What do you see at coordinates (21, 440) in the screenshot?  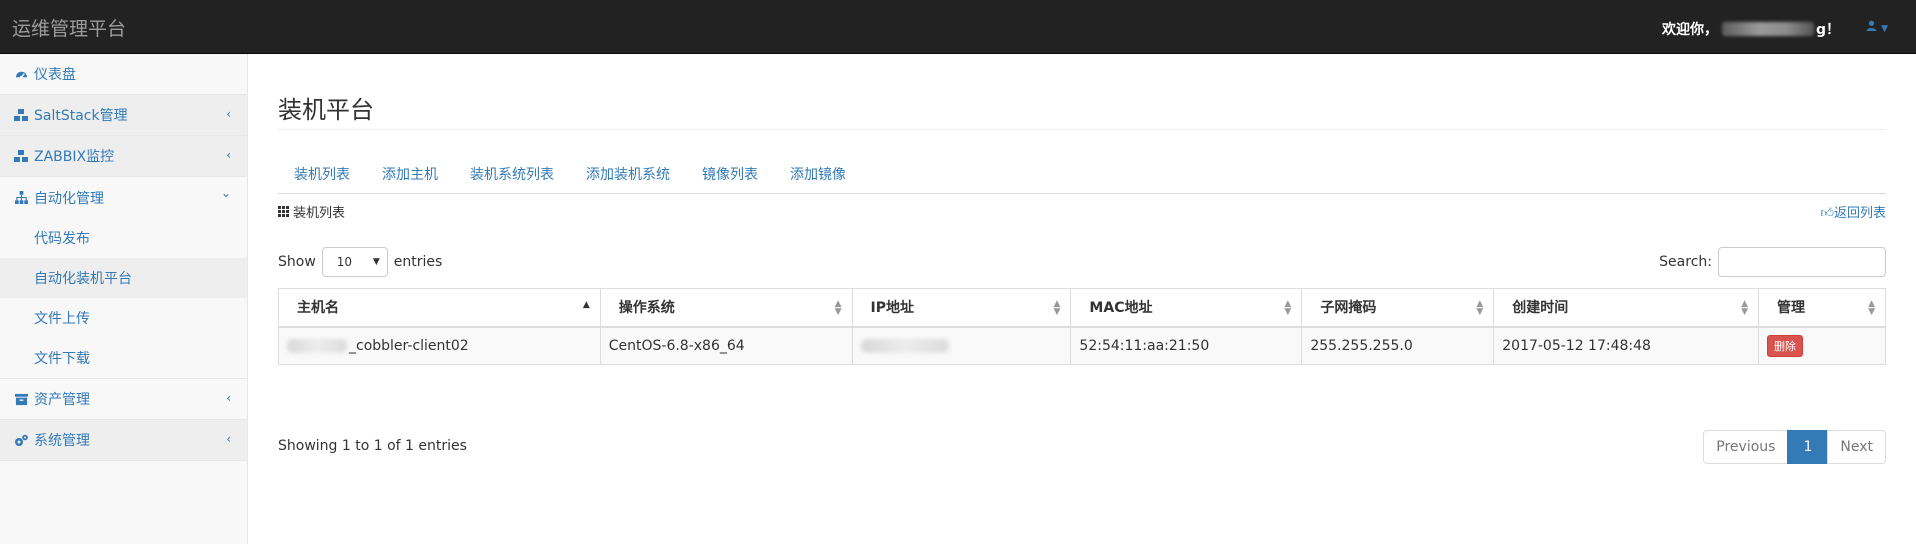 I see `gears-icon` at bounding box center [21, 440].